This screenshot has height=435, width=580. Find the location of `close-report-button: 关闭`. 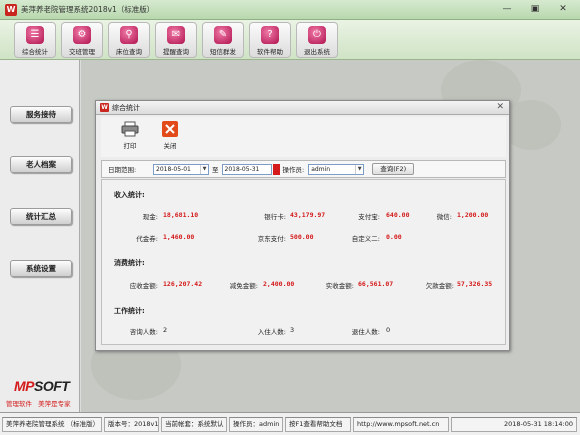

close-report-button: 关闭 is located at coordinates (170, 135).